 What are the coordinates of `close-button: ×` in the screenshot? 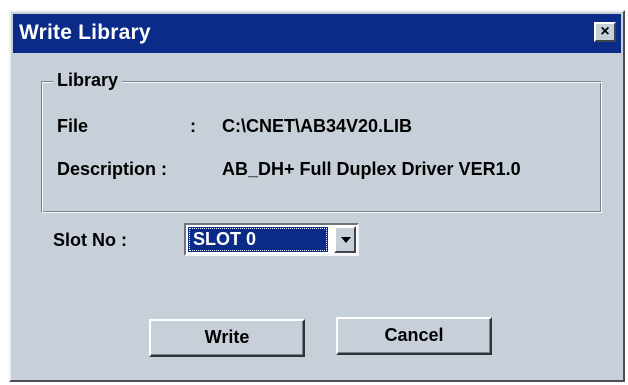 It's located at (605, 32).